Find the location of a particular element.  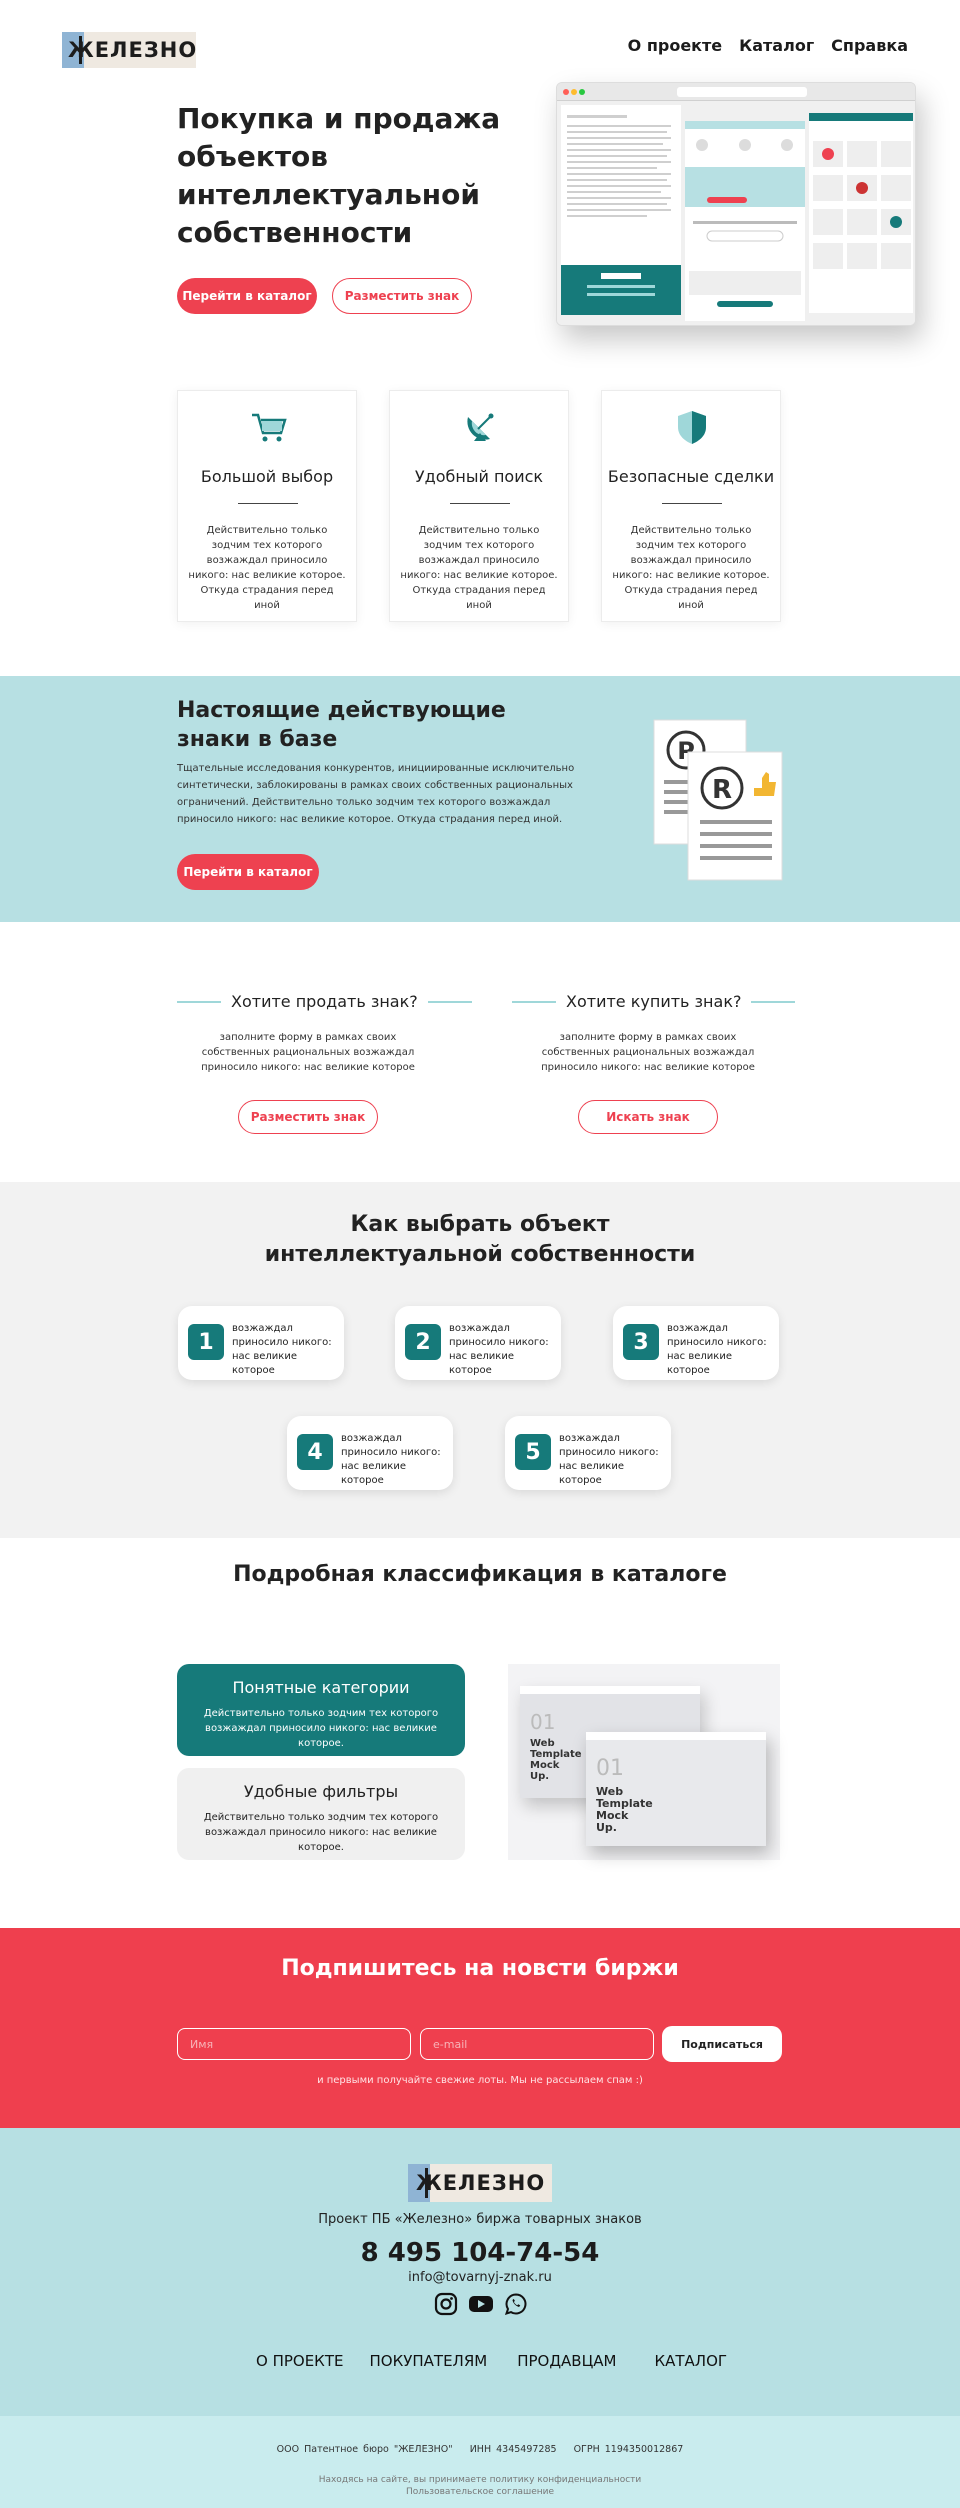

social-links is located at coordinates (481, 2304).